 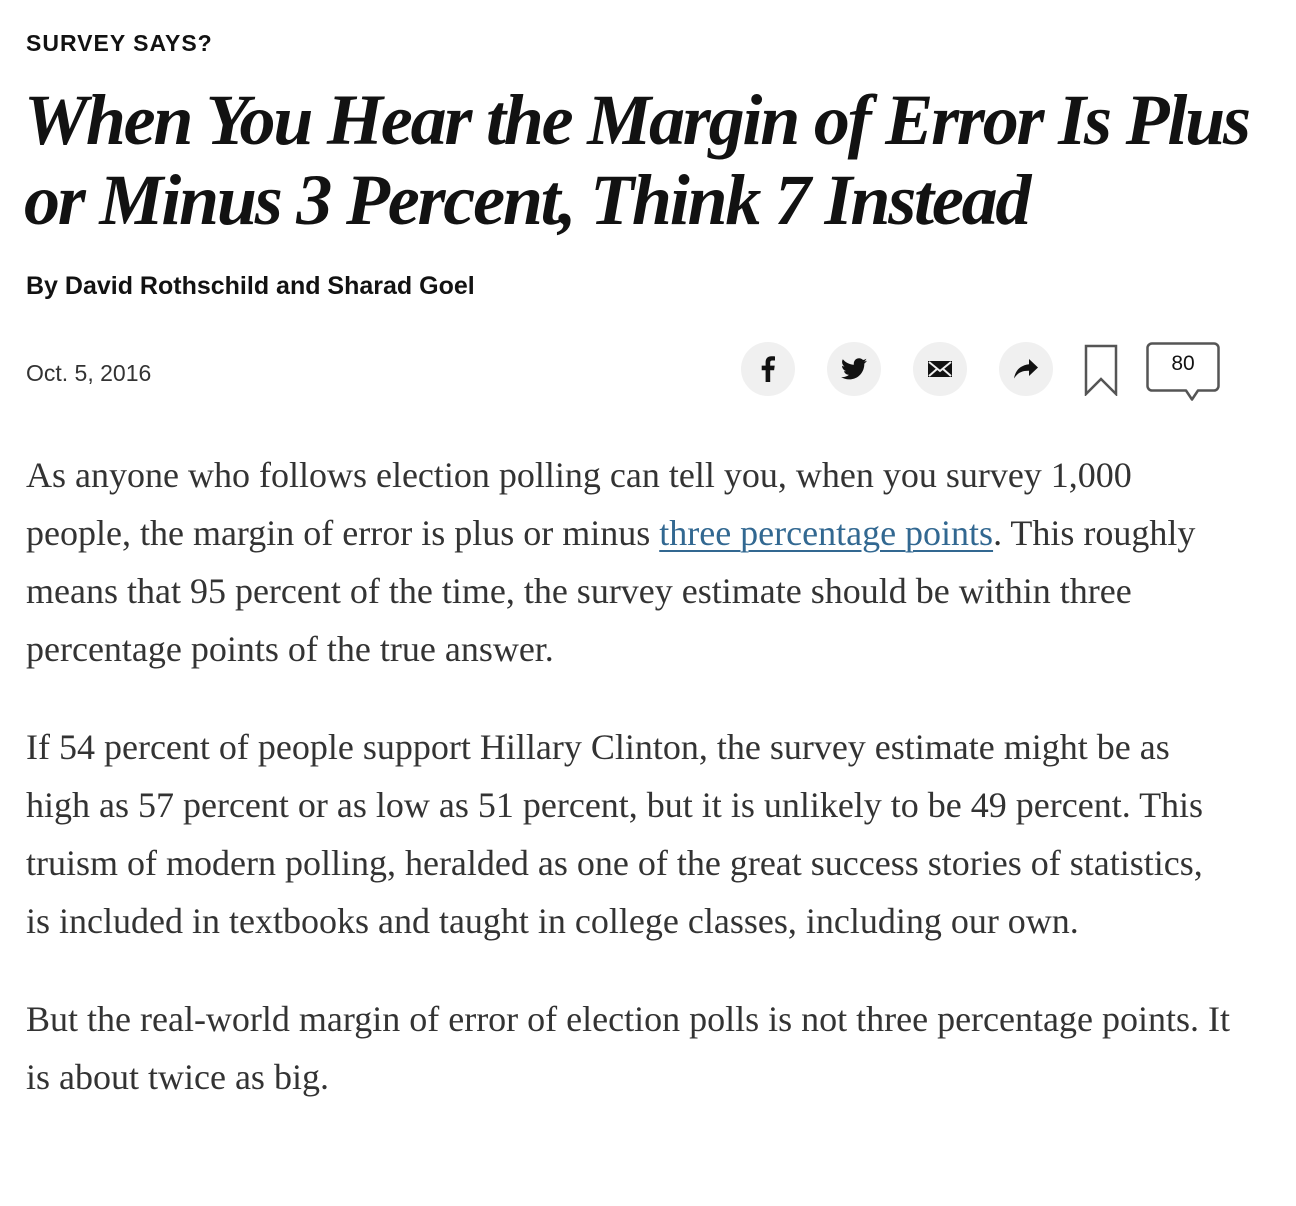 I want to click on email-share-button, so click(x=940, y=369).